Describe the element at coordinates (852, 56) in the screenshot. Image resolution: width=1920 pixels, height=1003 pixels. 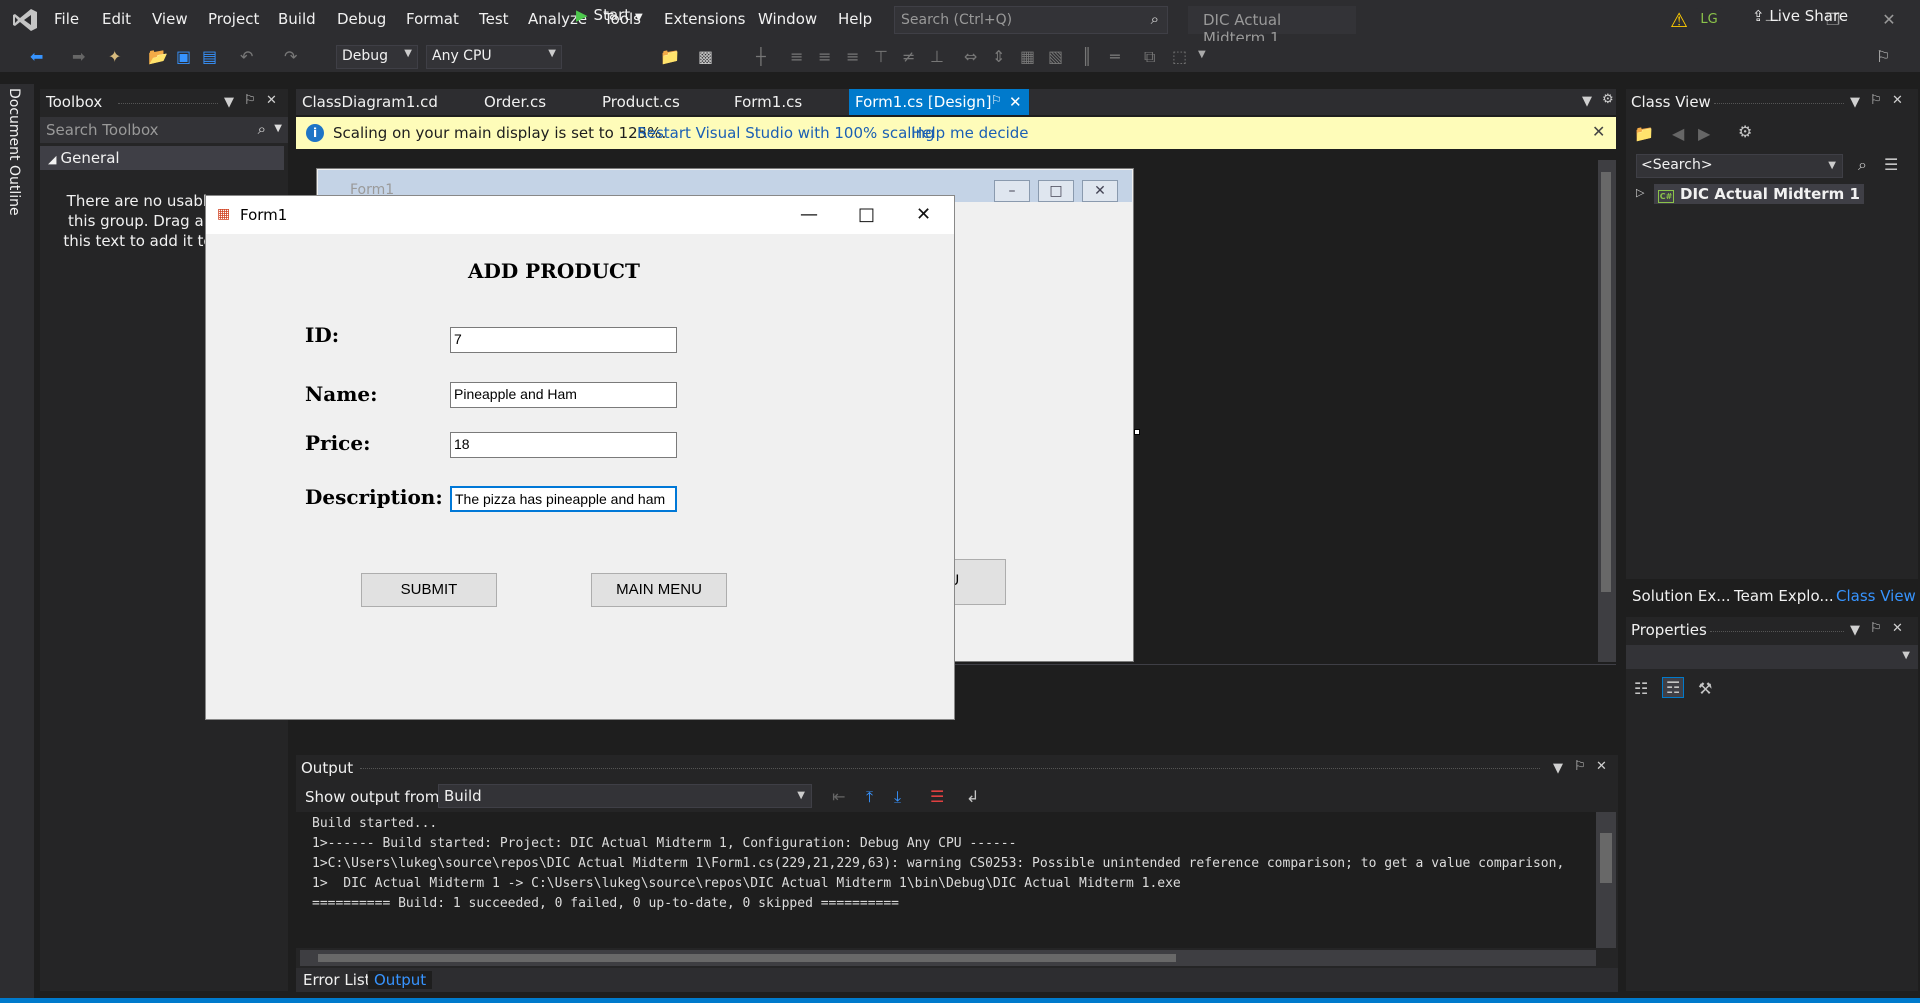
I see `align-rights-icon: ≡` at that location.